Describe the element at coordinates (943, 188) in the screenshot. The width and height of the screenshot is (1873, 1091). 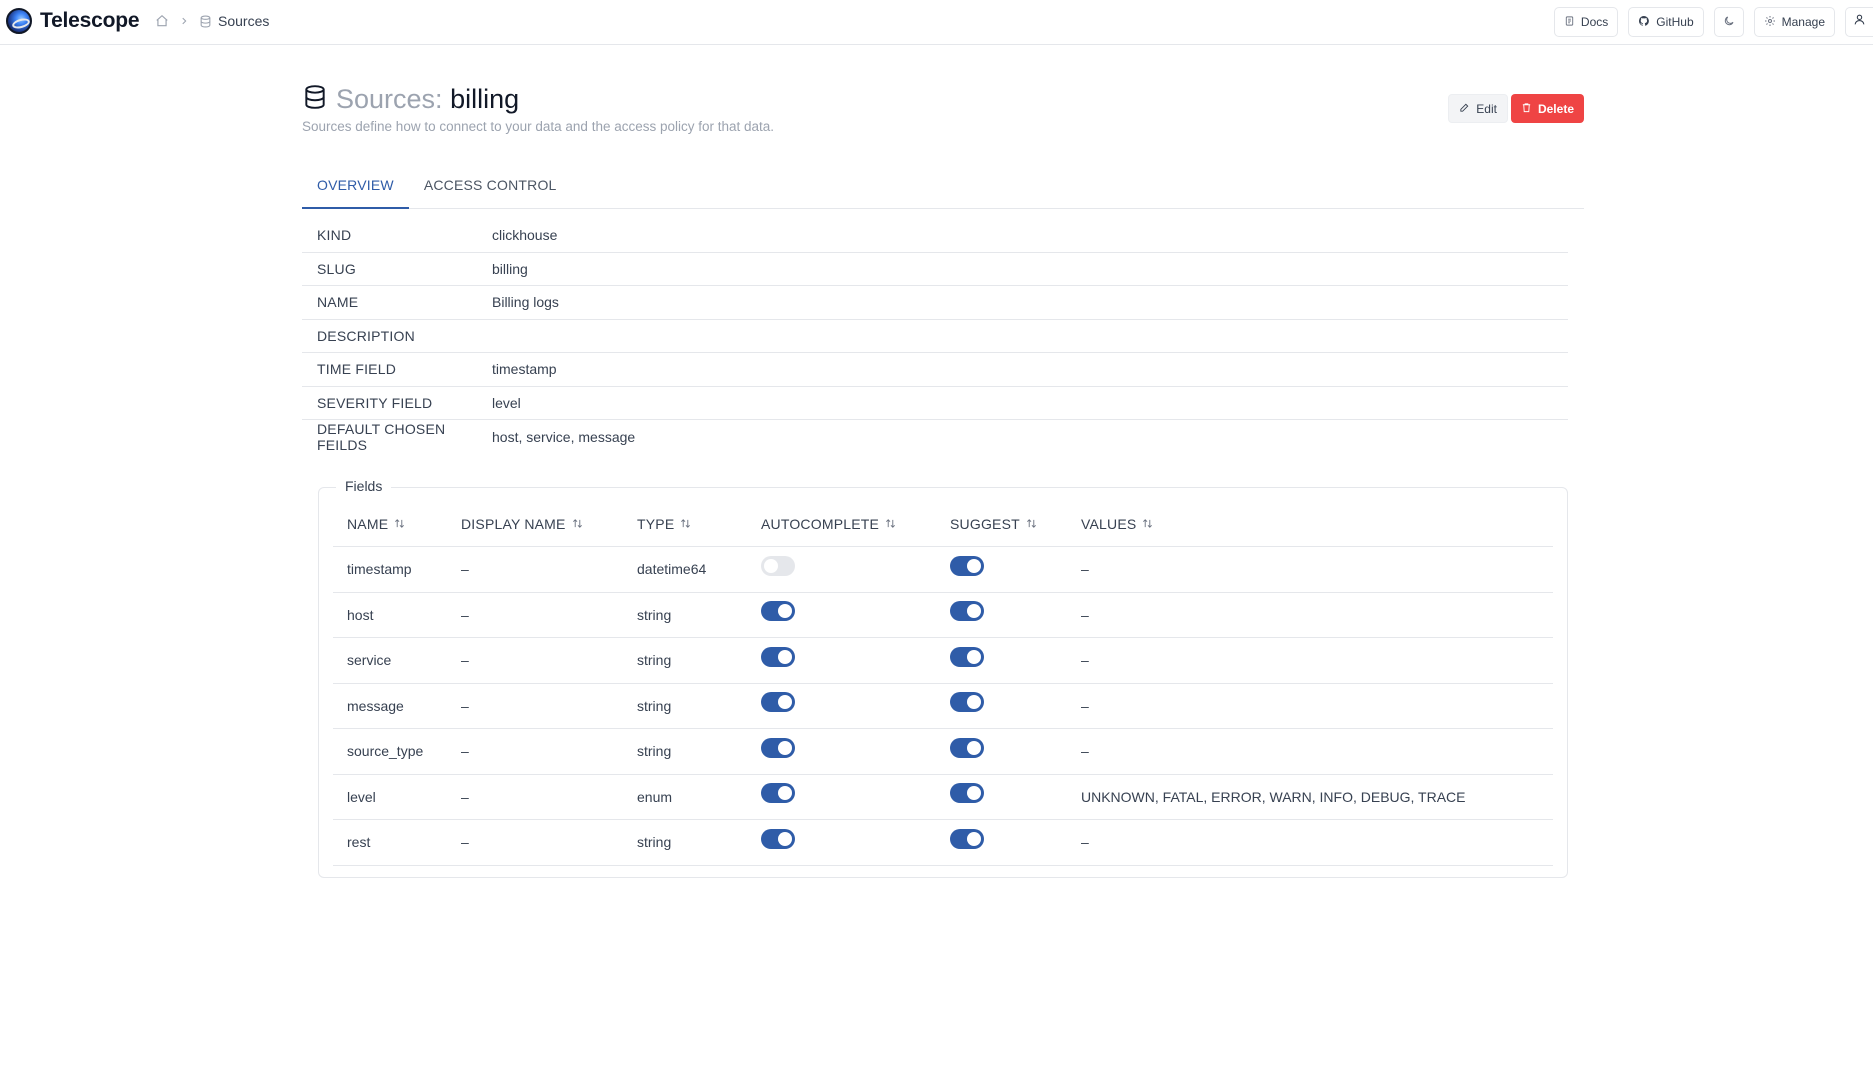
I see `tab-bar: OVERVIEW ACCESS CONTROL` at that location.